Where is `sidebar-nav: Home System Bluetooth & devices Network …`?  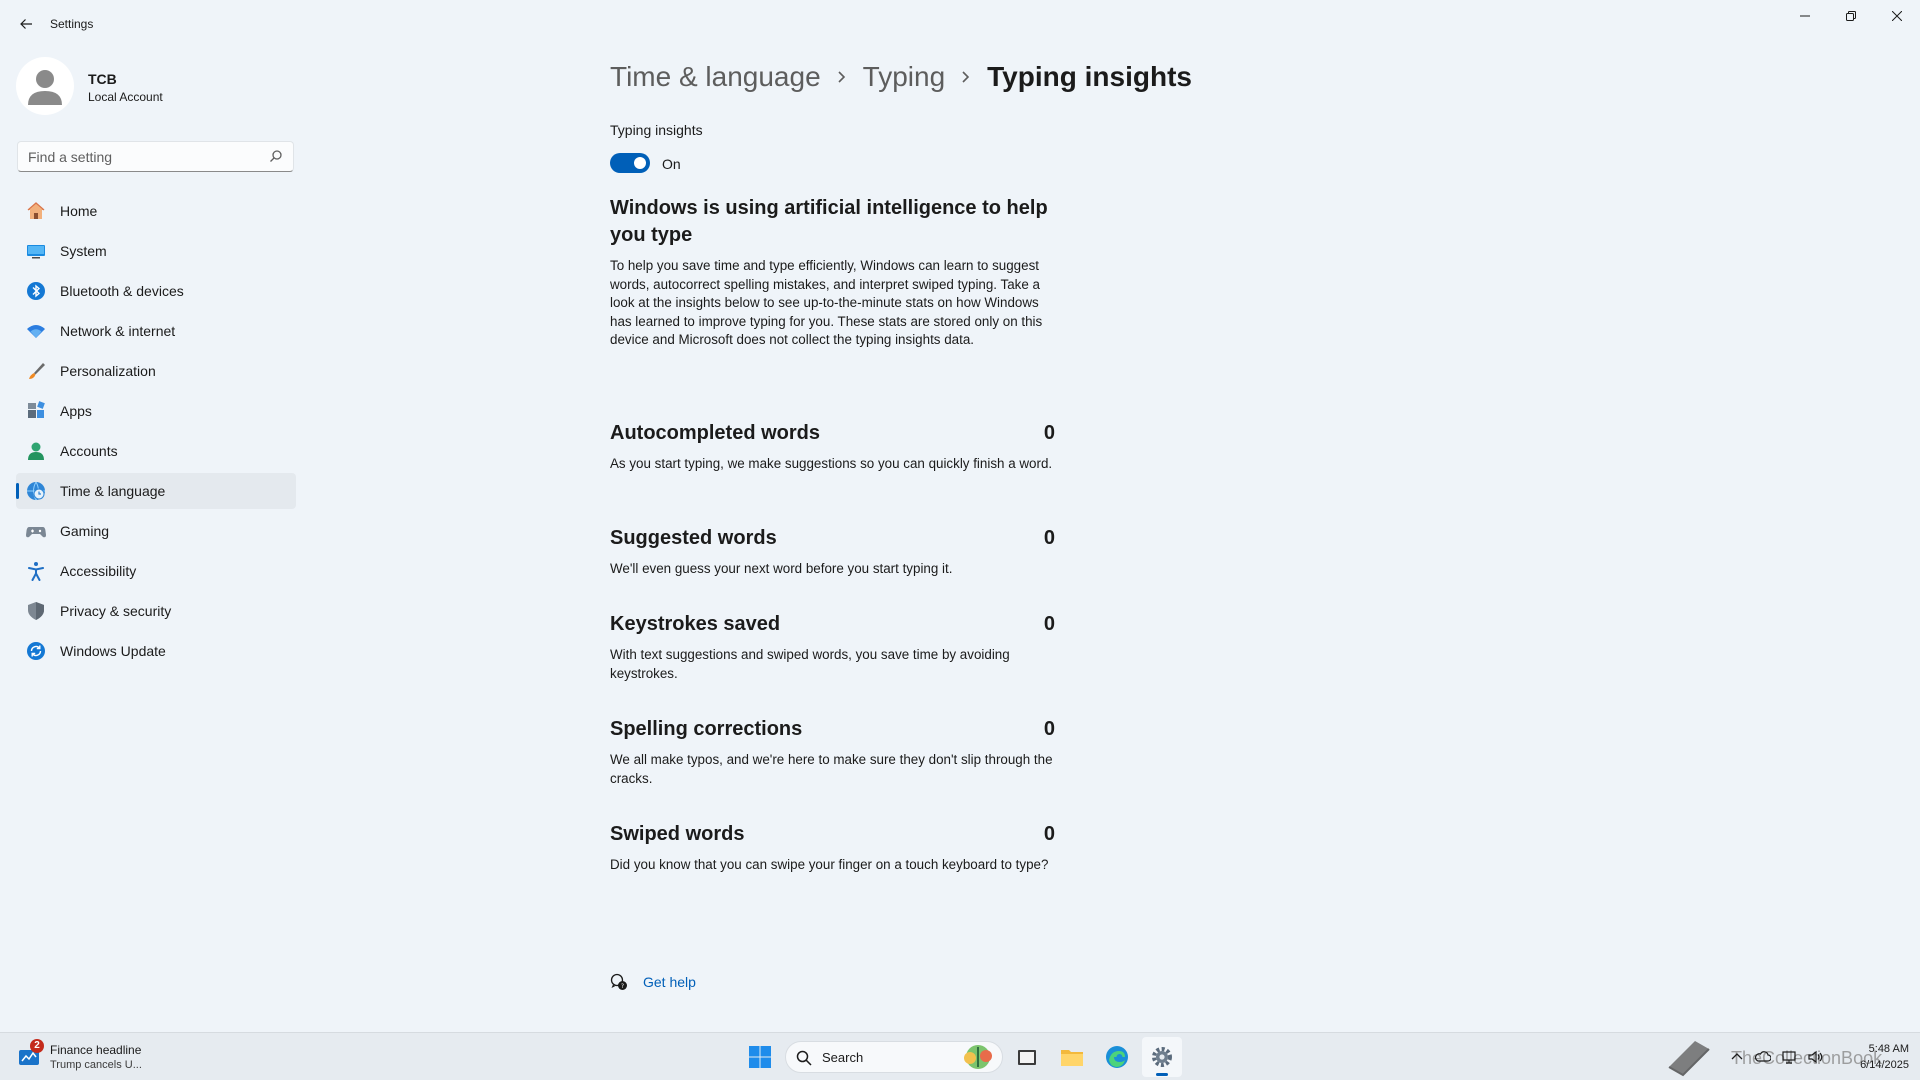
sidebar-nav: Home System Bluetooth & devices Network … is located at coordinates (156, 433).